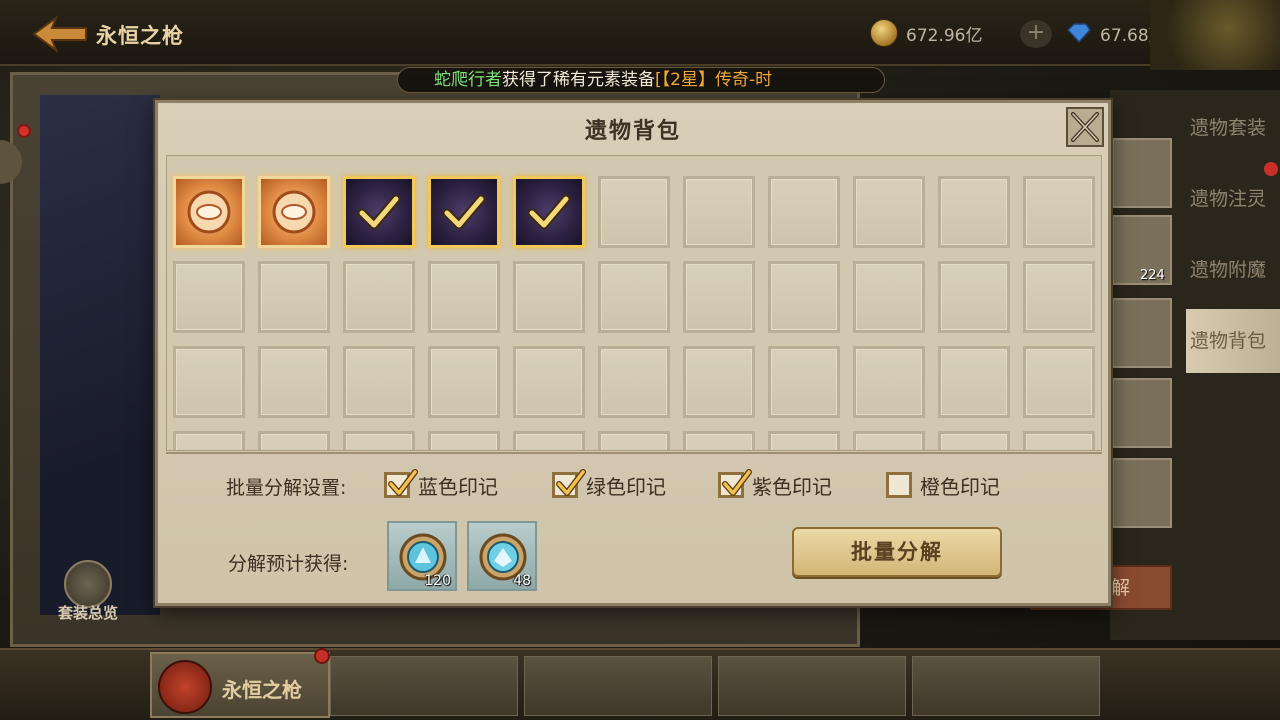 The image size is (1280, 720). I want to click on batch-settings-label: 批量分解设置:, so click(286, 488).